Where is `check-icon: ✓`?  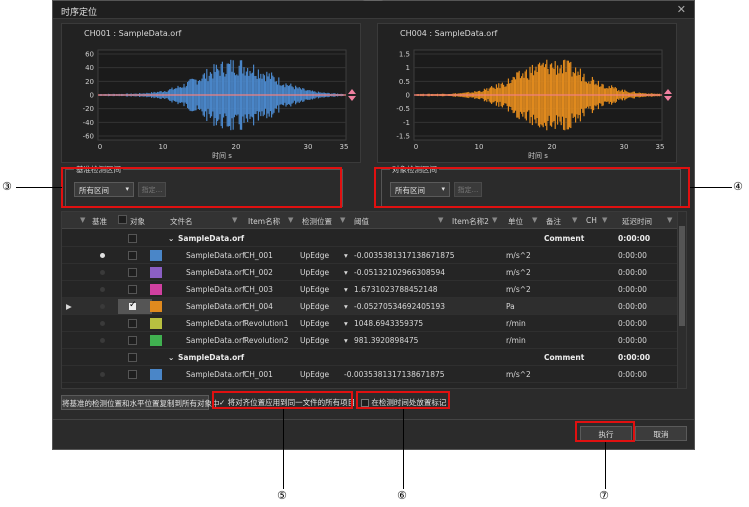 check-icon: ✓ is located at coordinates (133, 305).